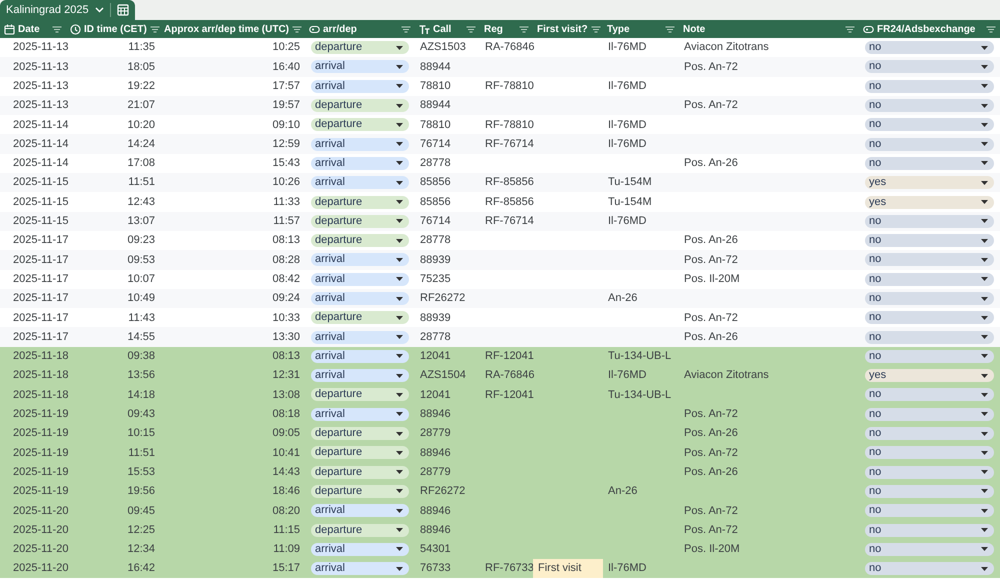 The image size is (1000, 582). Describe the element at coordinates (286, 568) in the screenshot. I see `table-cell-text: 15:17` at that location.